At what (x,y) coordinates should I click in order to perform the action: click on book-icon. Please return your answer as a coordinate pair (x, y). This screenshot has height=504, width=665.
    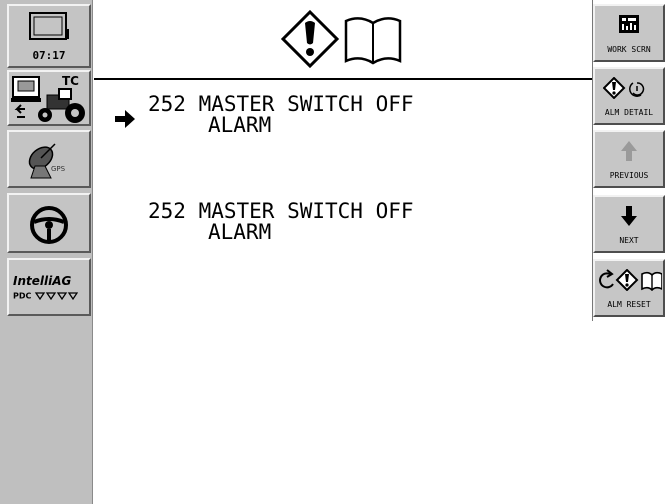
    Looking at the image, I should click on (373, 41).